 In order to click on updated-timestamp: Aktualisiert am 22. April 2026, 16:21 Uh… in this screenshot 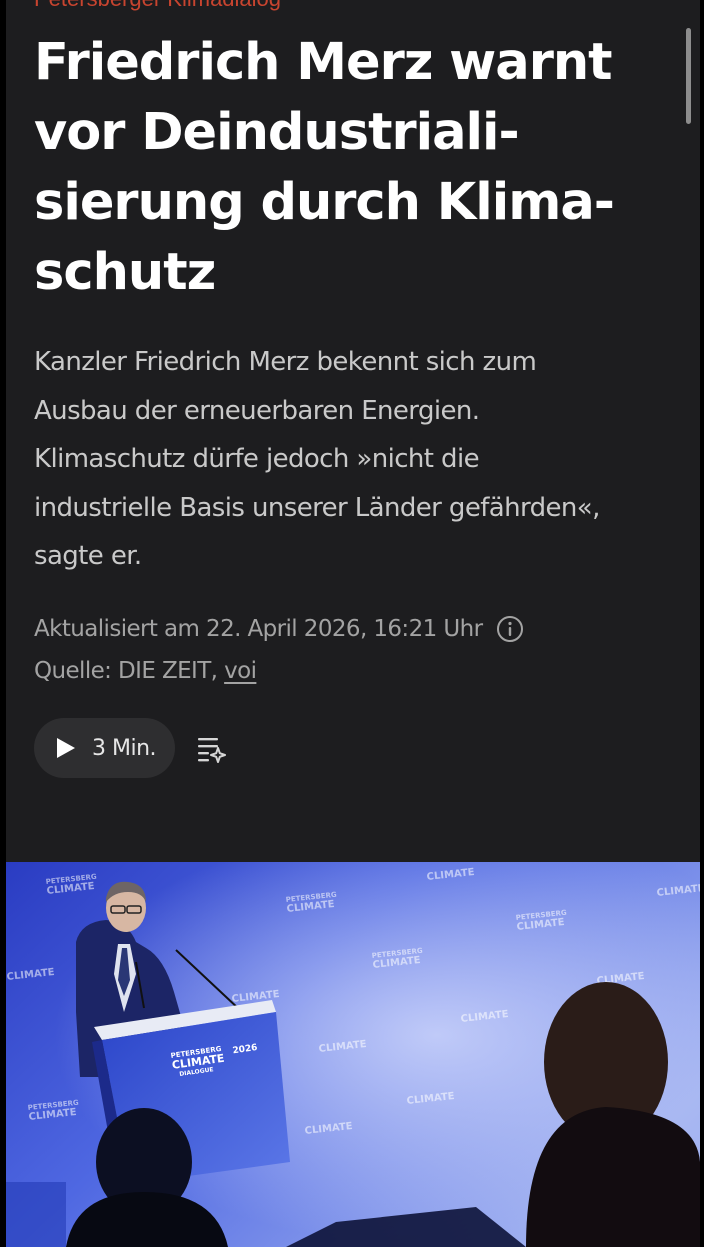, I will do `click(258, 629)`.